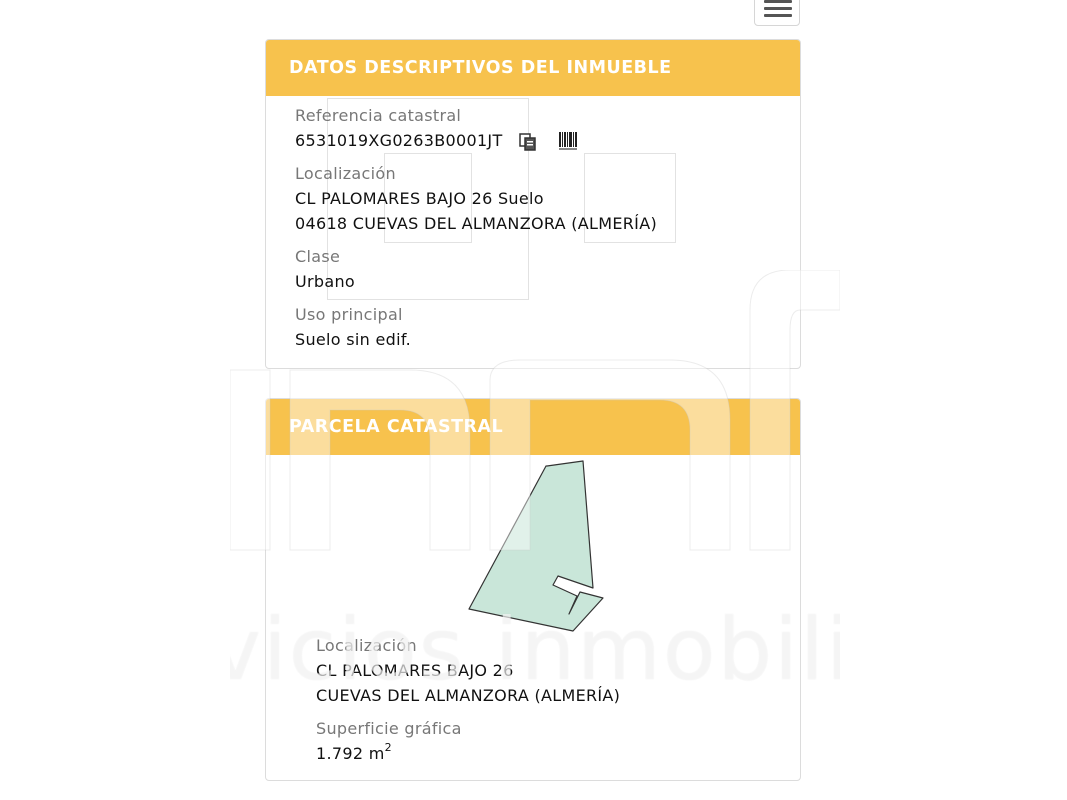  I want to click on parcel-shape, so click(536, 546).